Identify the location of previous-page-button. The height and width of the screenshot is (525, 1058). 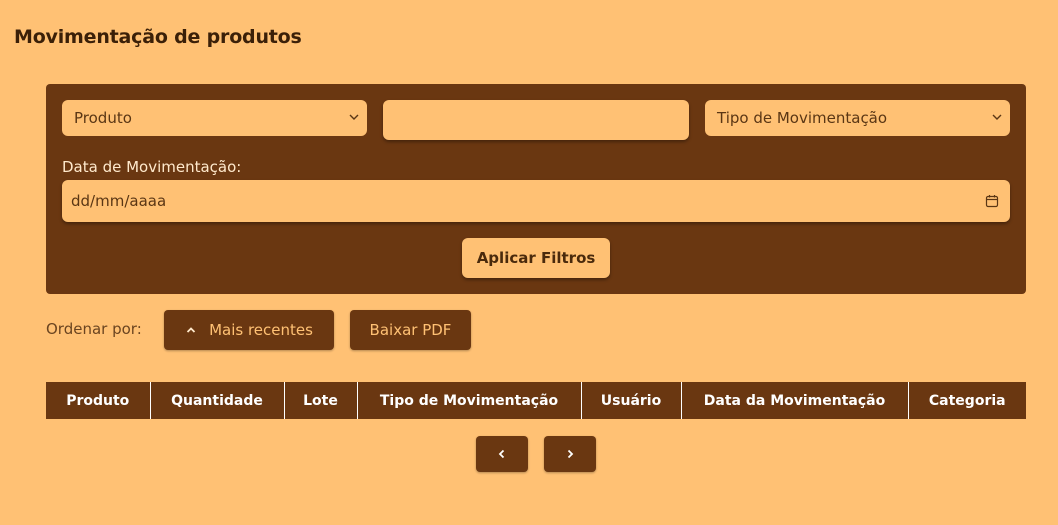
(502, 454).